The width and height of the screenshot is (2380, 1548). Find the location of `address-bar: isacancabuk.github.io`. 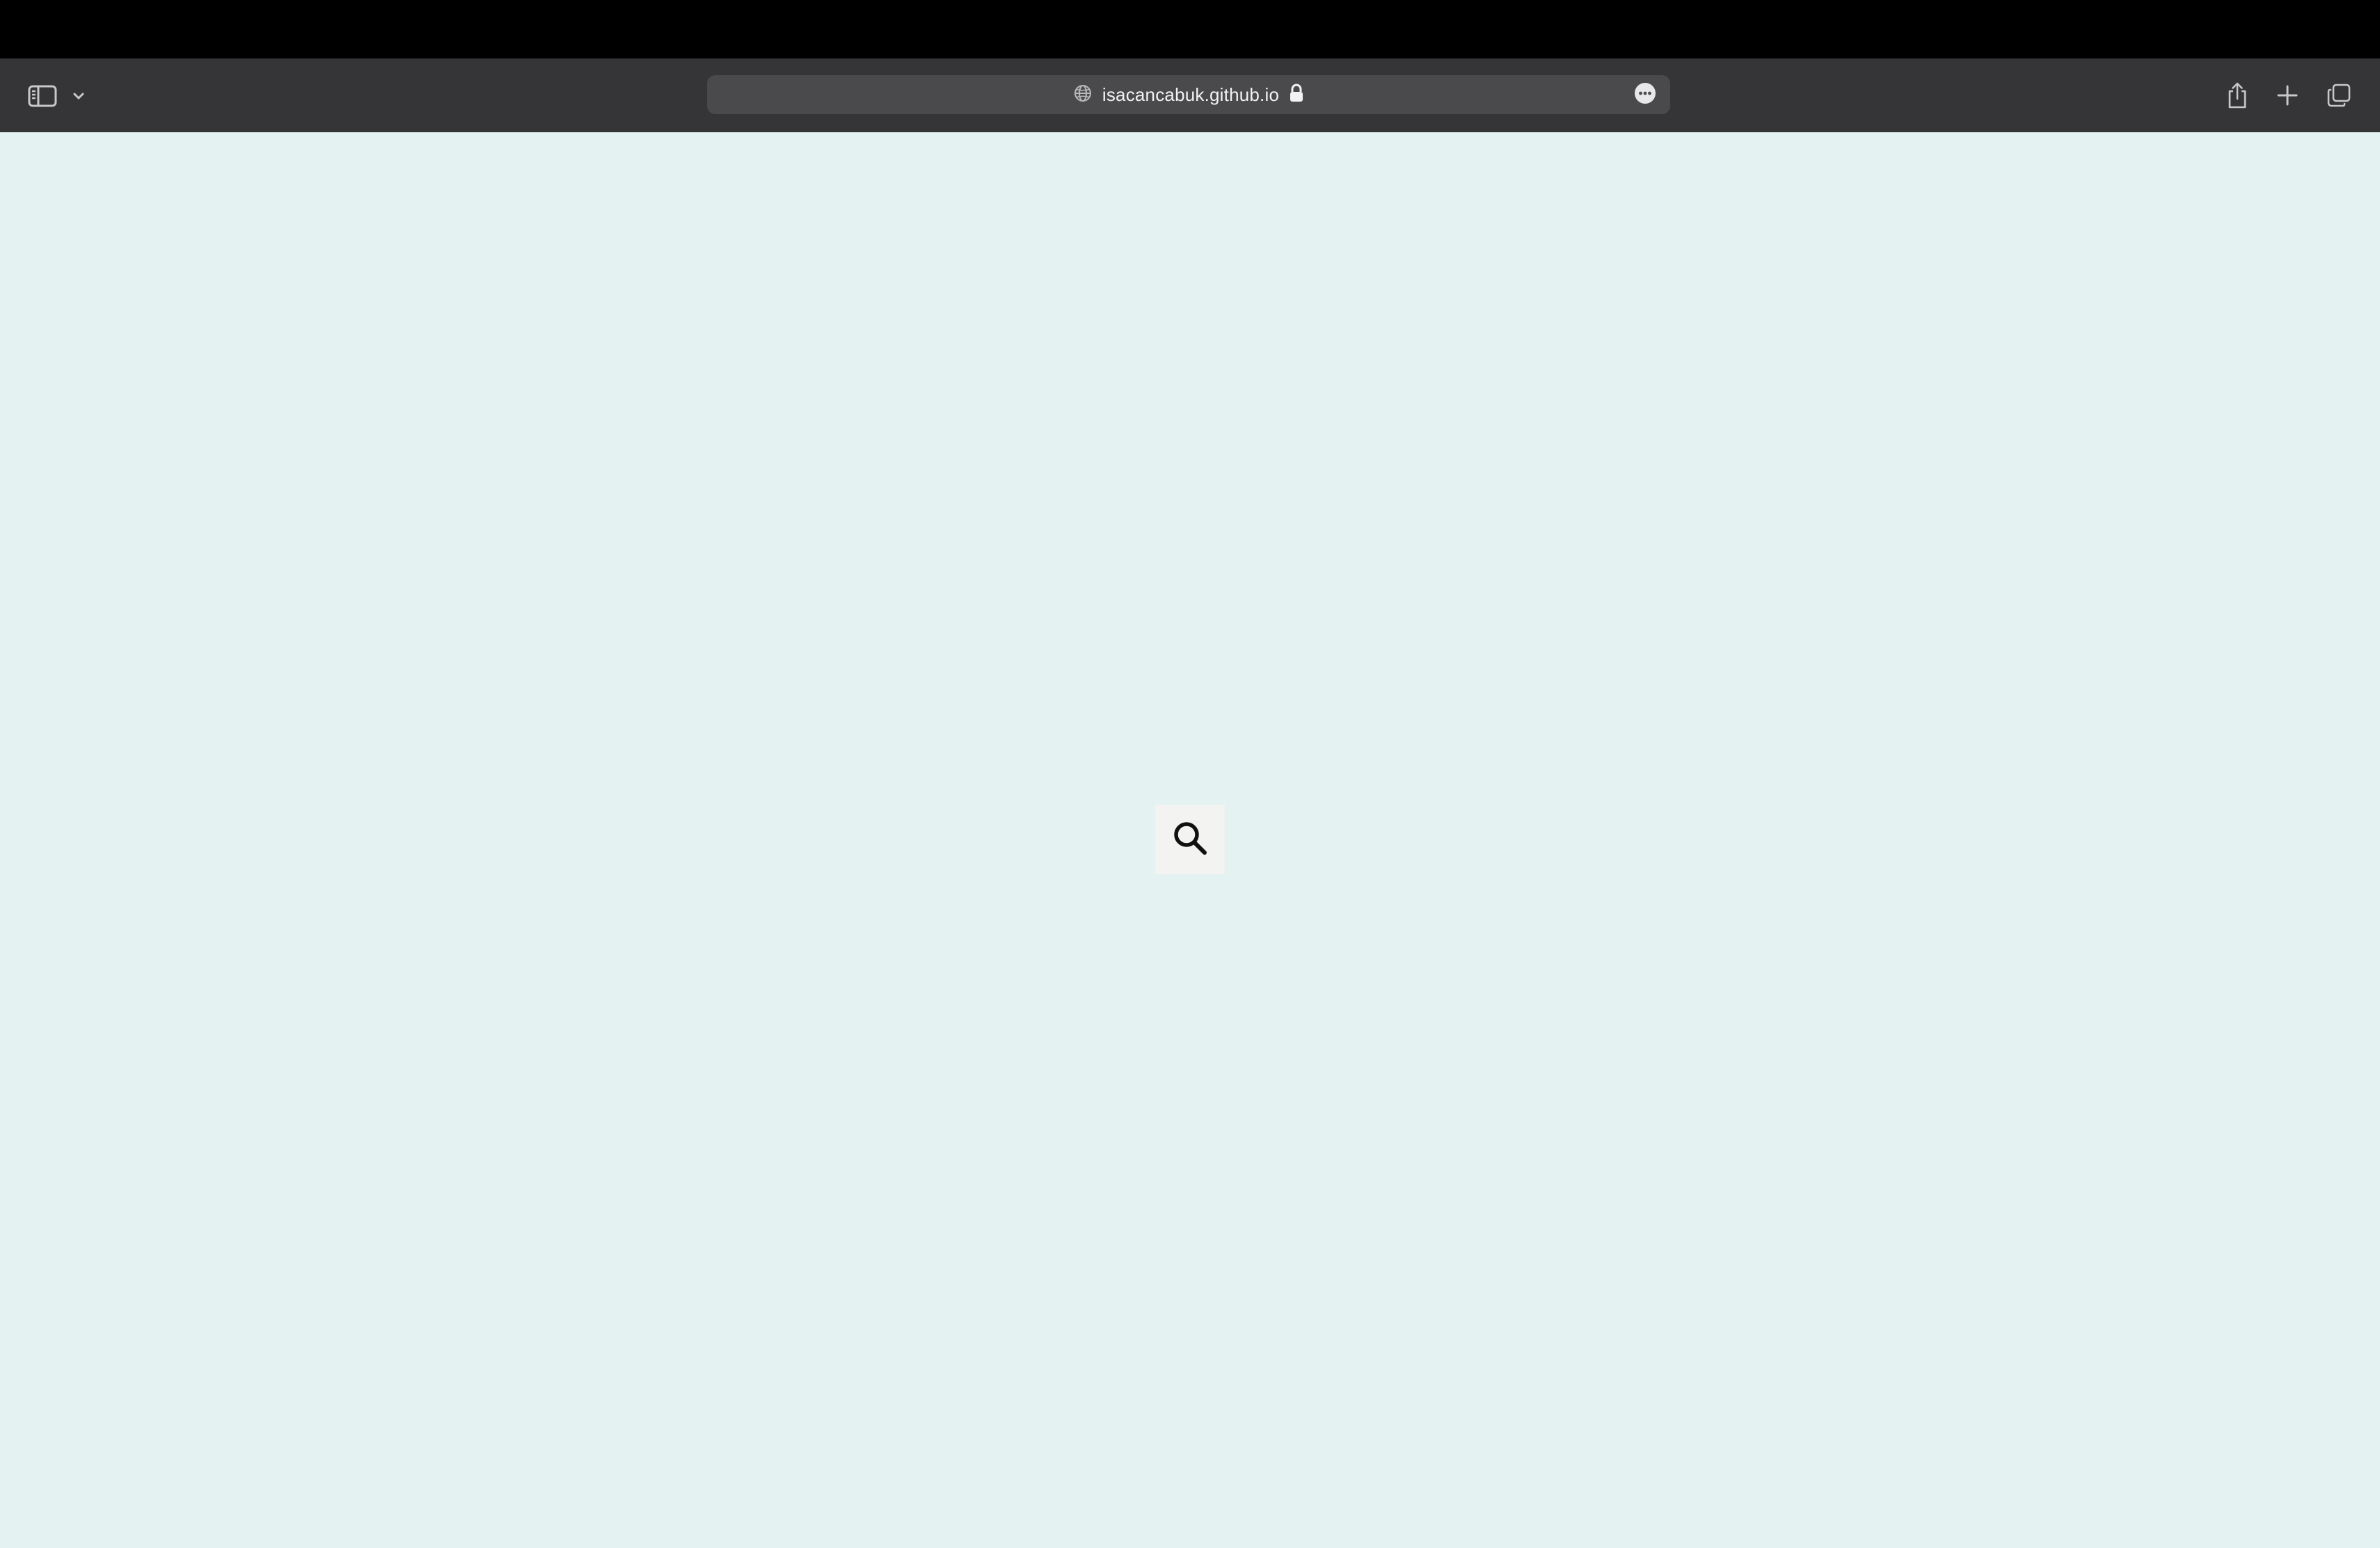

address-bar: isacancabuk.github.io is located at coordinates (1188, 94).